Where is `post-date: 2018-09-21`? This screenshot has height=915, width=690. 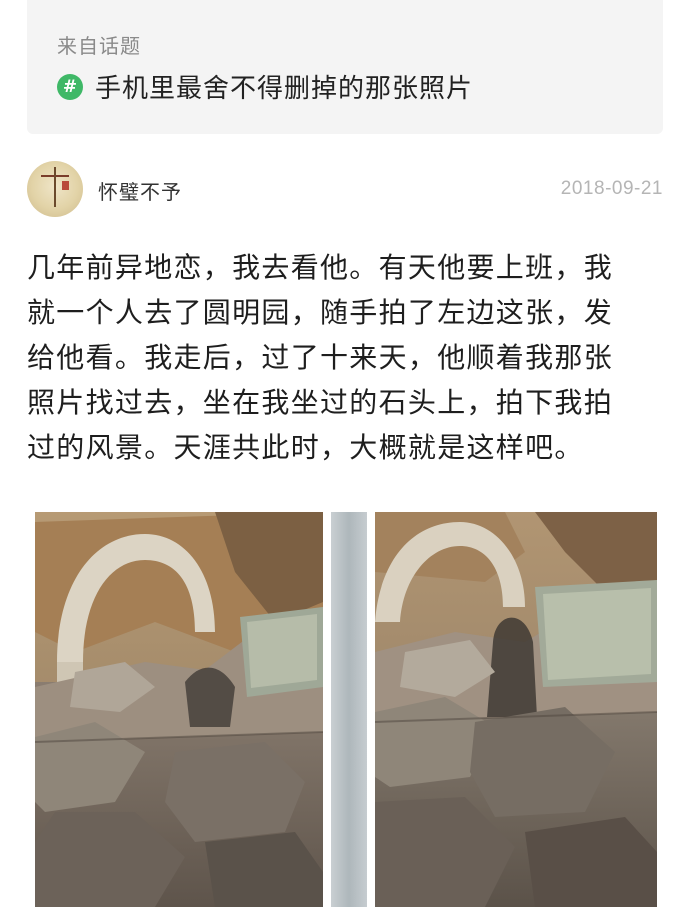
post-date: 2018-09-21 is located at coordinates (611, 188).